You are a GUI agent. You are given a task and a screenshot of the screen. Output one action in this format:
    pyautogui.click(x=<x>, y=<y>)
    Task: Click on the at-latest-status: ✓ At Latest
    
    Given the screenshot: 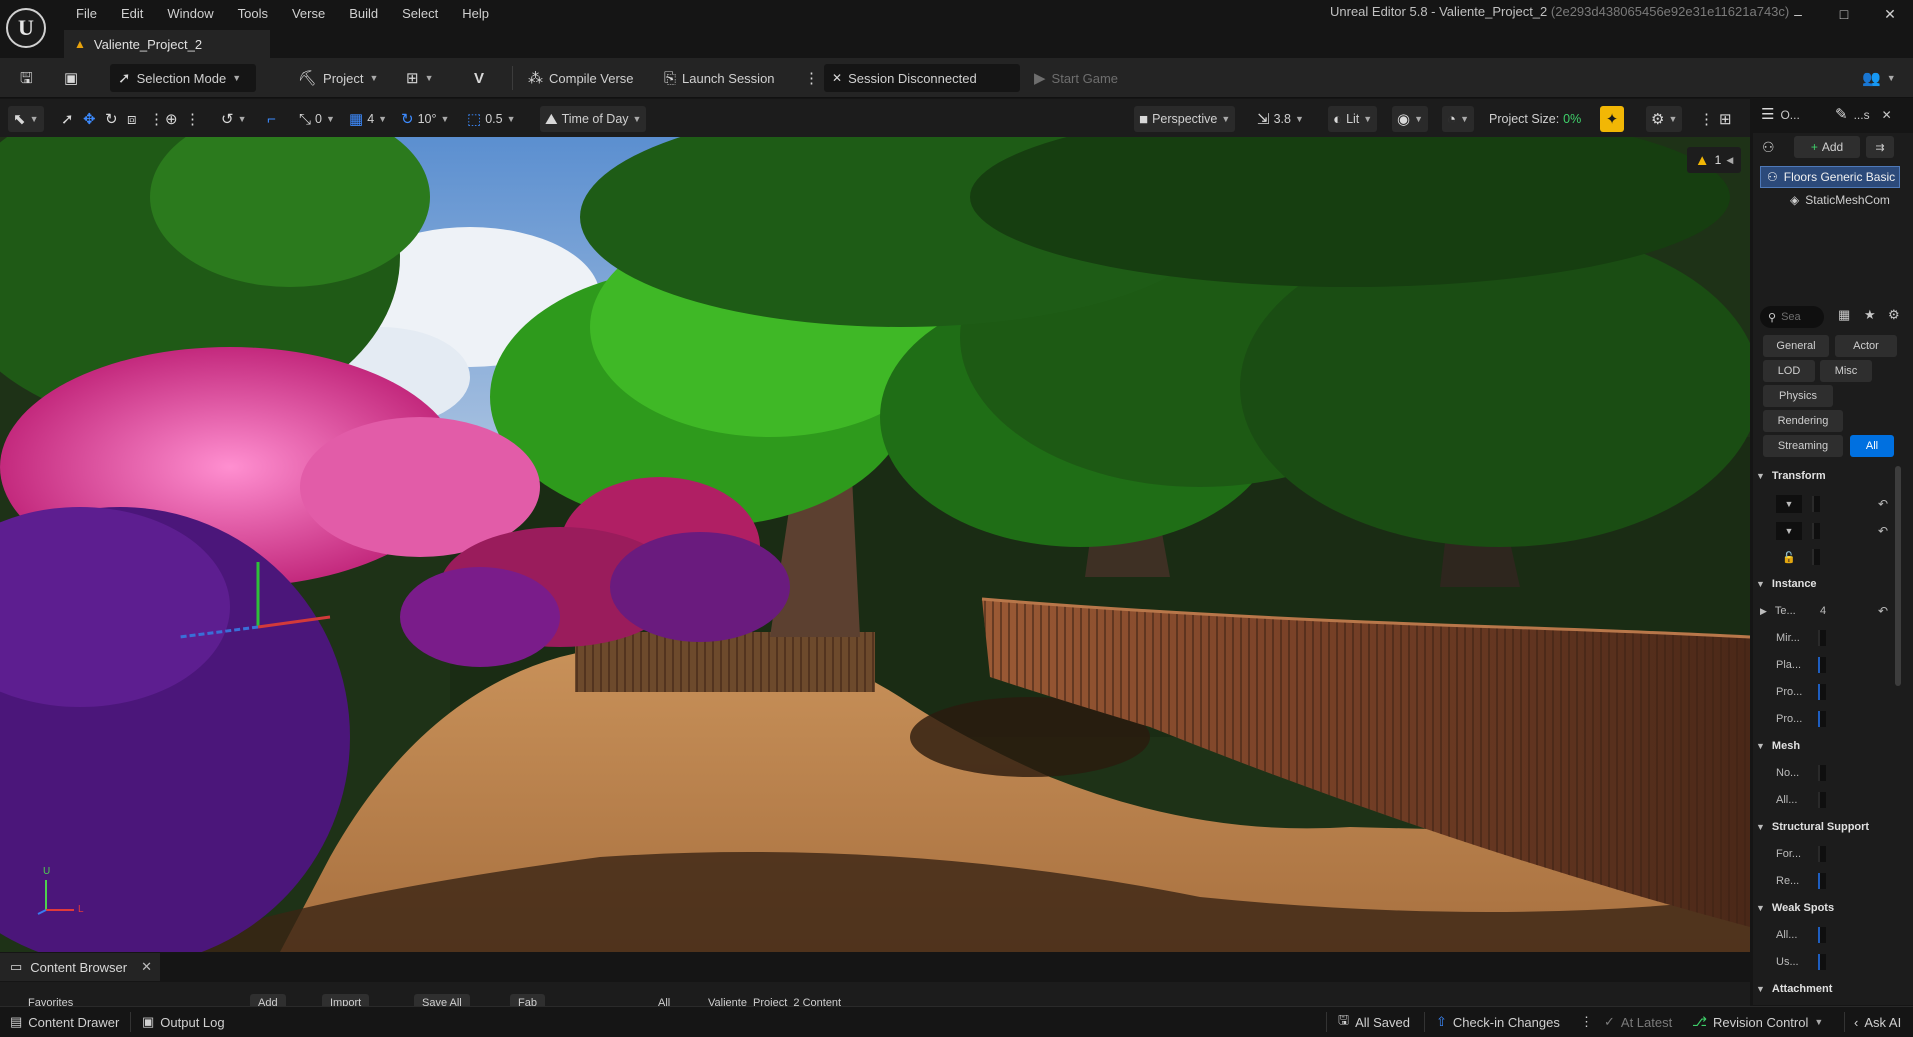 What is the action you would take?
    pyautogui.click(x=1638, y=1022)
    